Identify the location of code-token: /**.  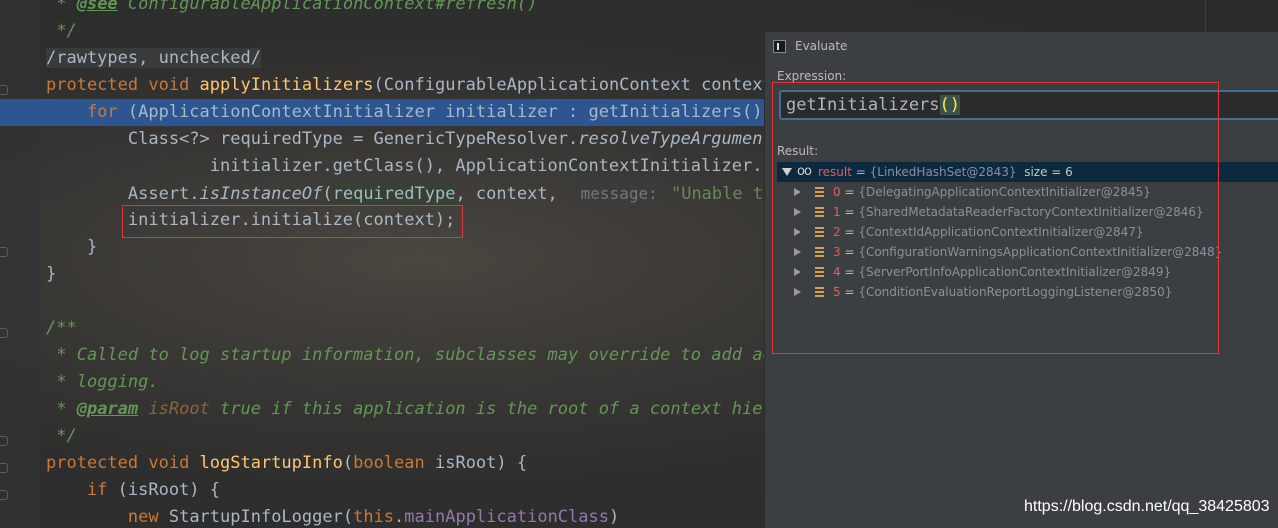
(61, 328).